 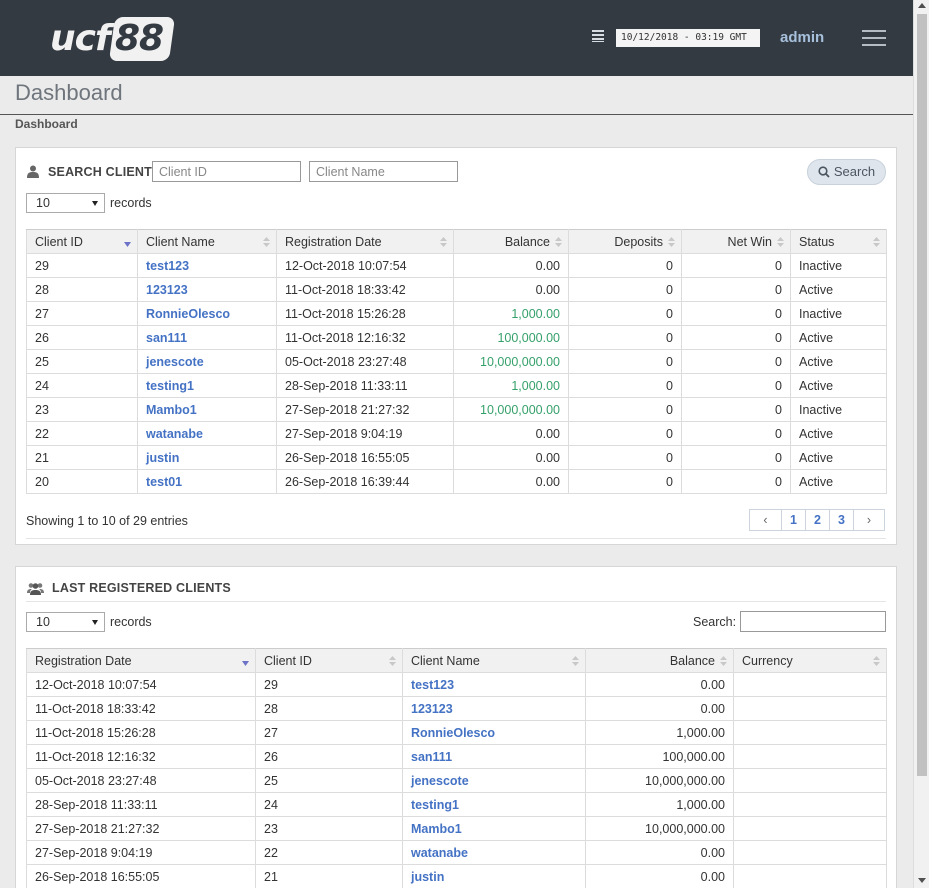 What do you see at coordinates (43, 203) in the screenshot?
I see `page-size-value: 10` at bounding box center [43, 203].